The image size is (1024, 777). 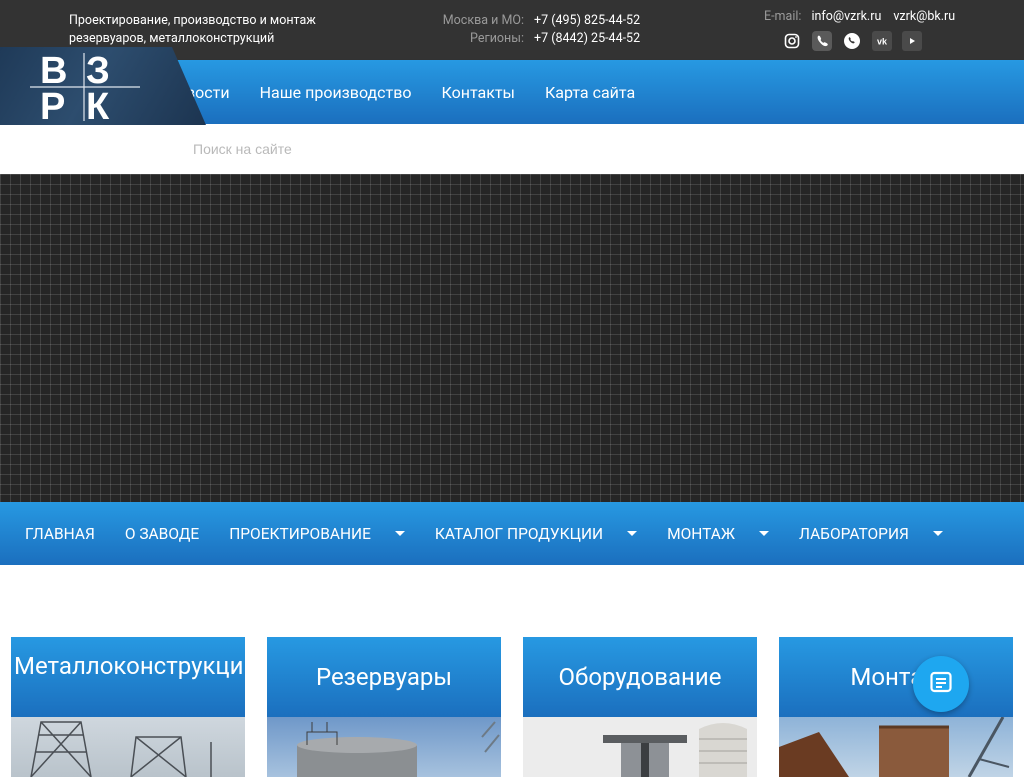 I want to click on search-input, so click(x=385, y=149).